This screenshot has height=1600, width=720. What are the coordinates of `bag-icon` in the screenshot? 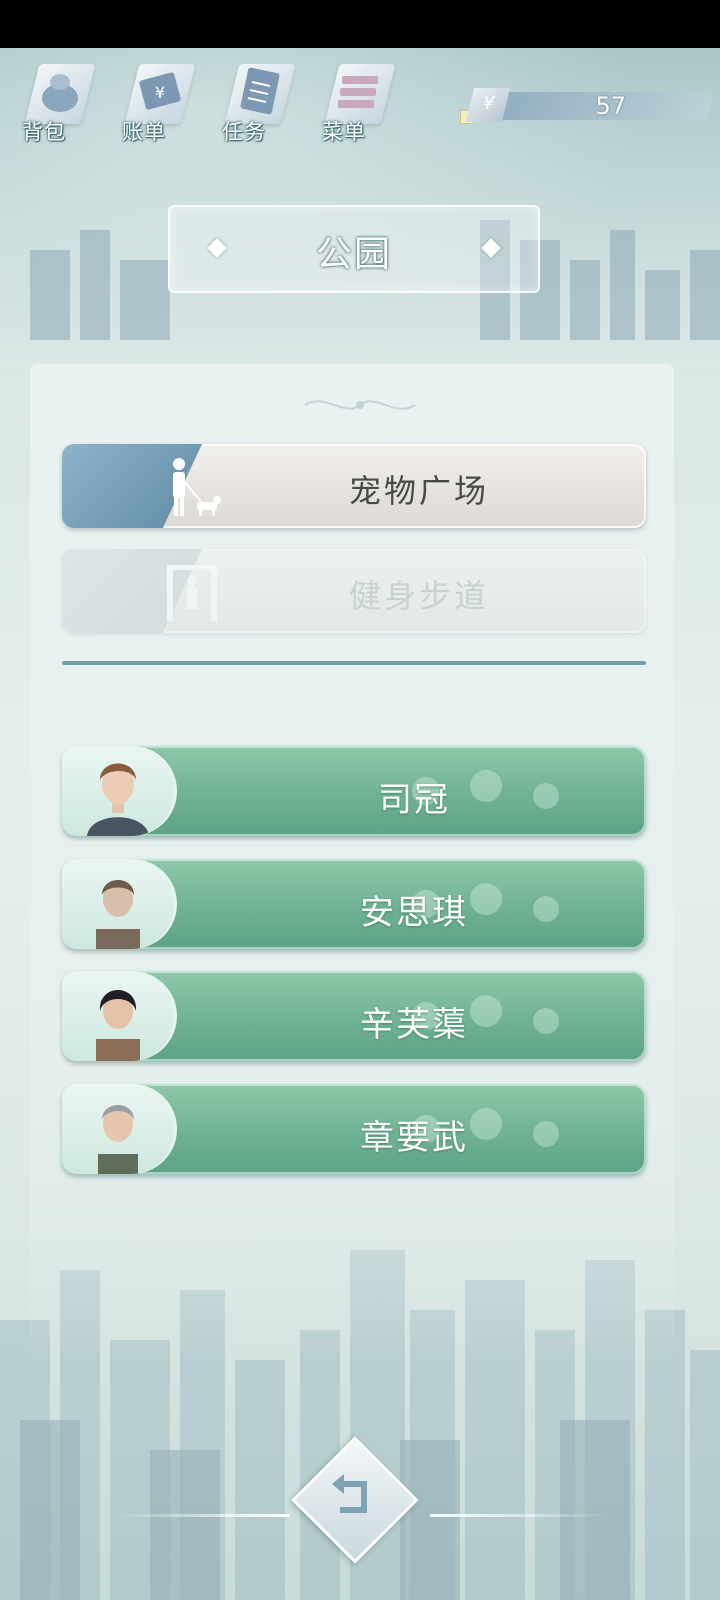 It's located at (60, 93).